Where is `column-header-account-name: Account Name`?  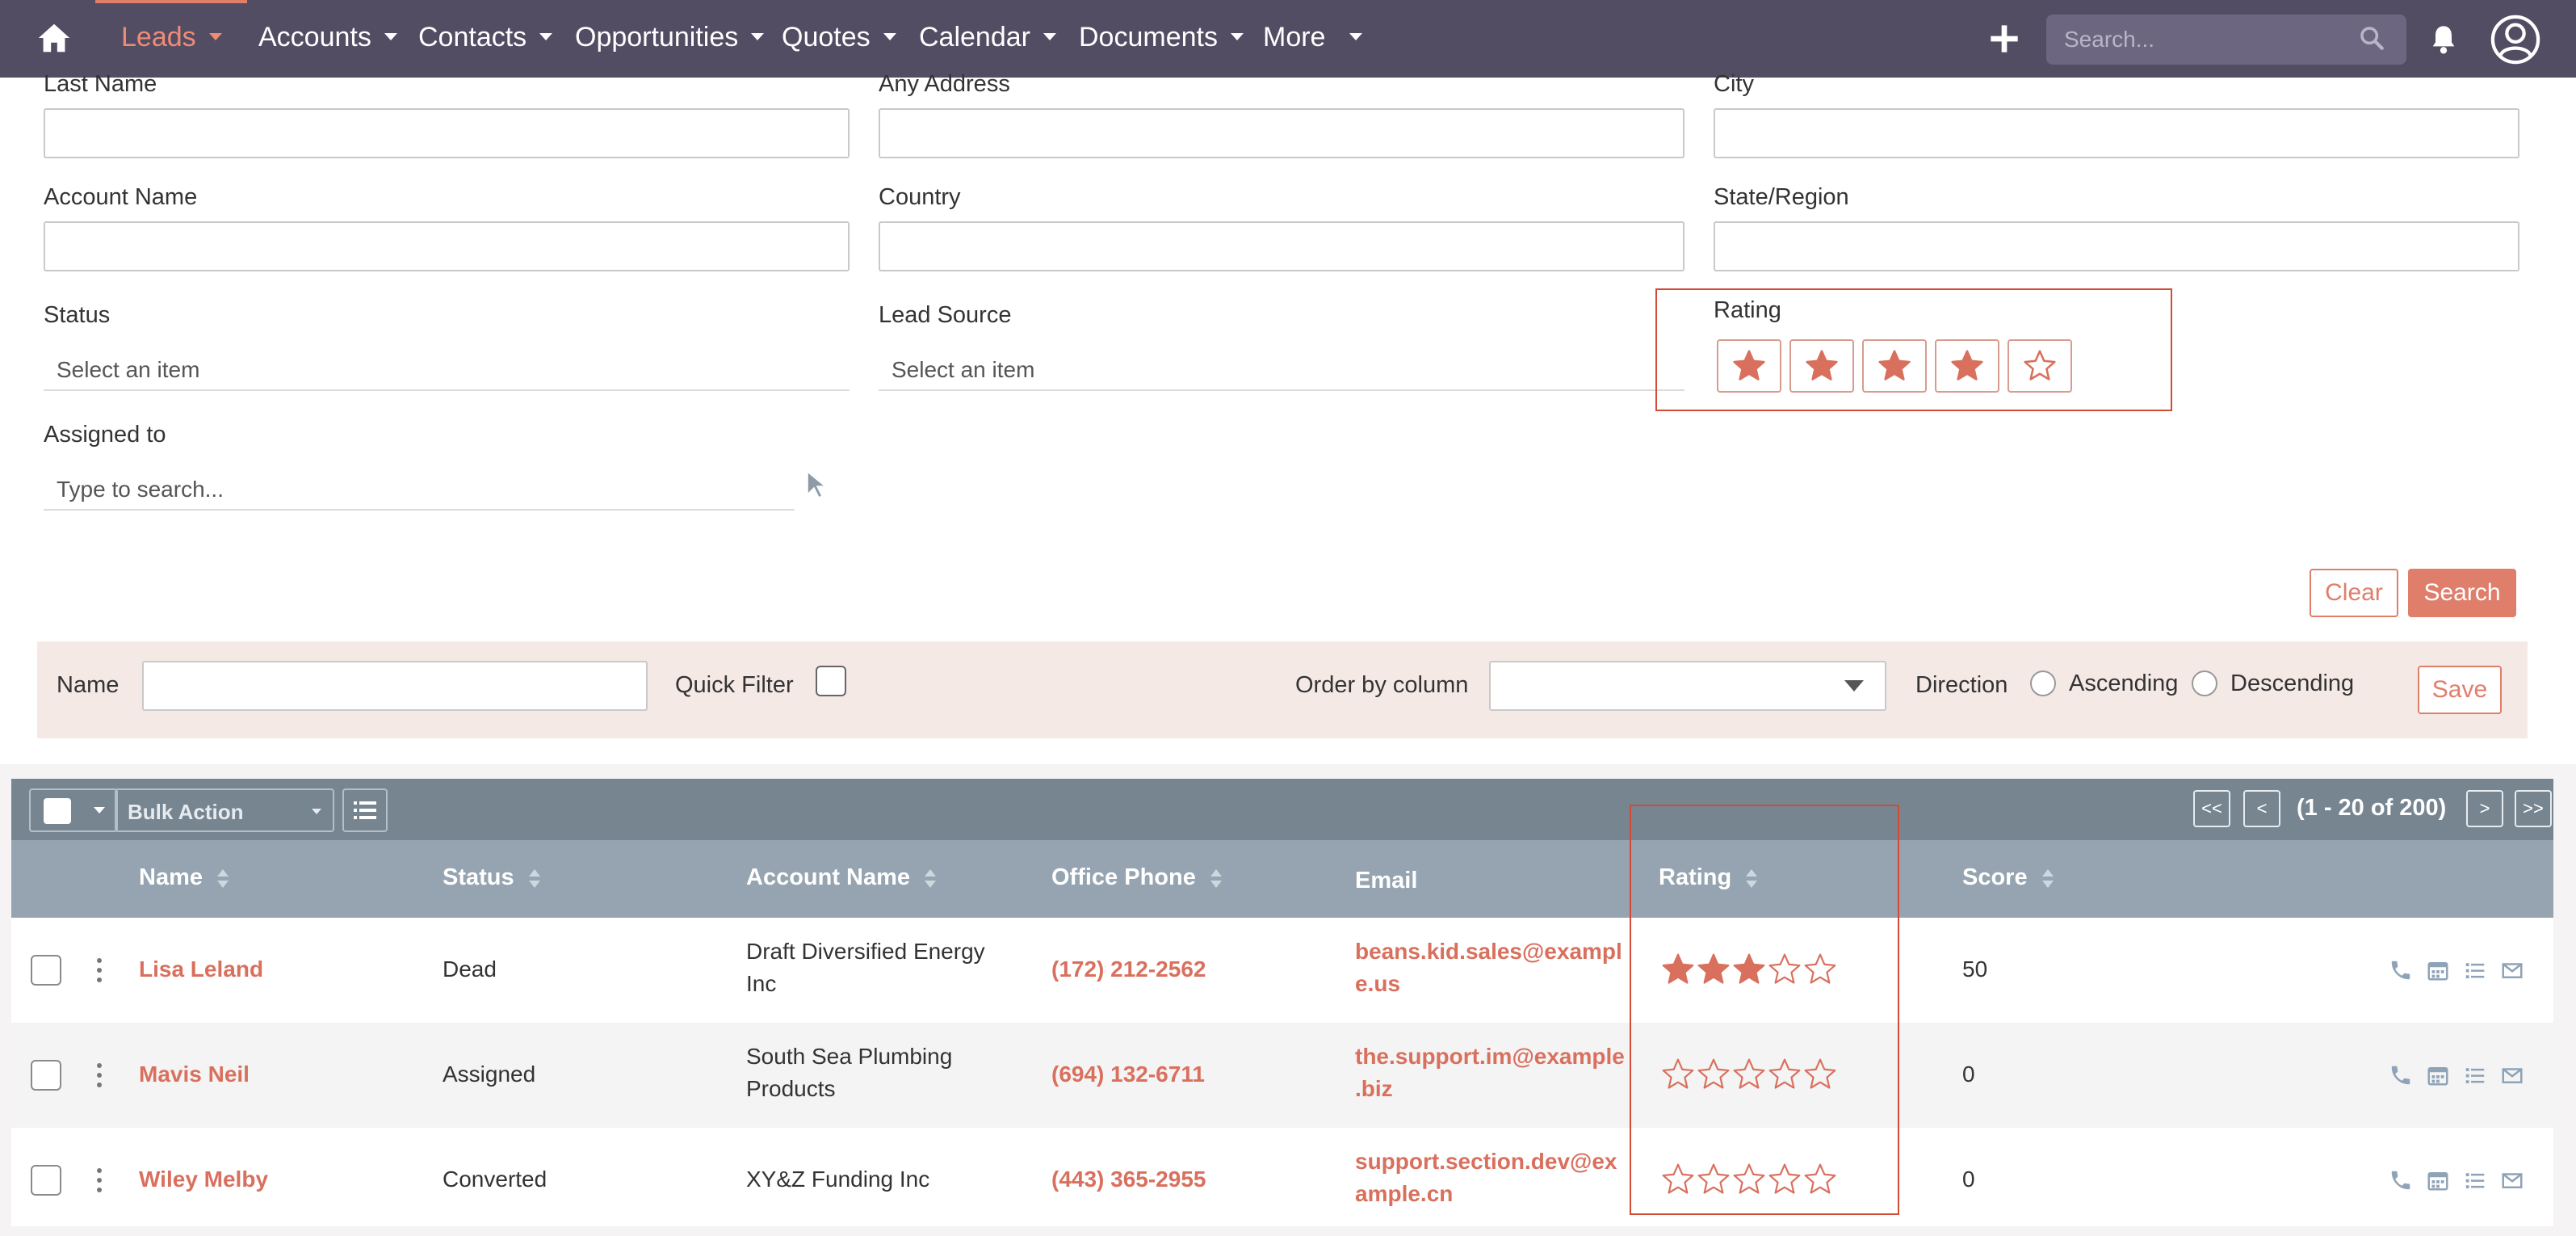 column-header-account-name: Account Name is located at coordinates (841, 877).